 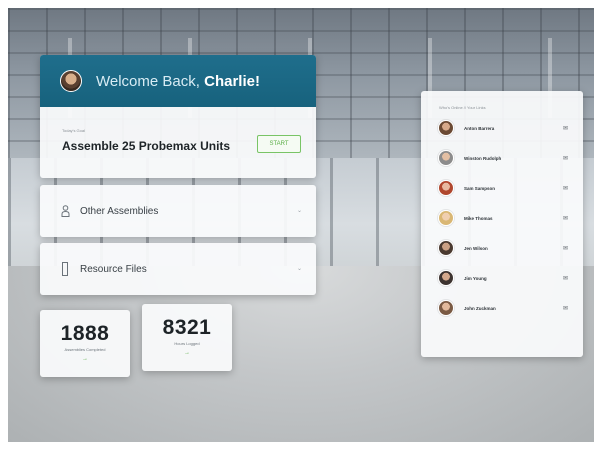 What do you see at coordinates (148, 81) in the screenshot?
I see `welcome-greeting: Welcome Back,` at bounding box center [148, 81].